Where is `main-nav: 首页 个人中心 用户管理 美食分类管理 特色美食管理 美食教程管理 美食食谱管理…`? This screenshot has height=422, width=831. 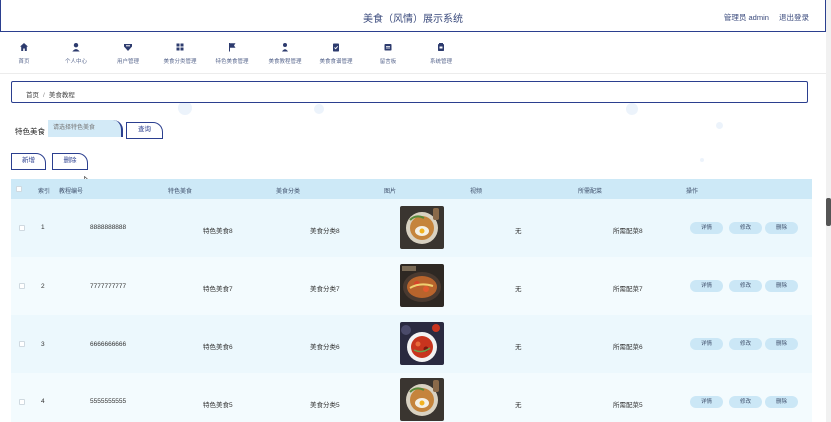
main-nav: 首页 个人中心 用户管理 美食分类管理 特色美食管理 美食教程管理 美食食谱管理… is located at coordinates (413, 55).